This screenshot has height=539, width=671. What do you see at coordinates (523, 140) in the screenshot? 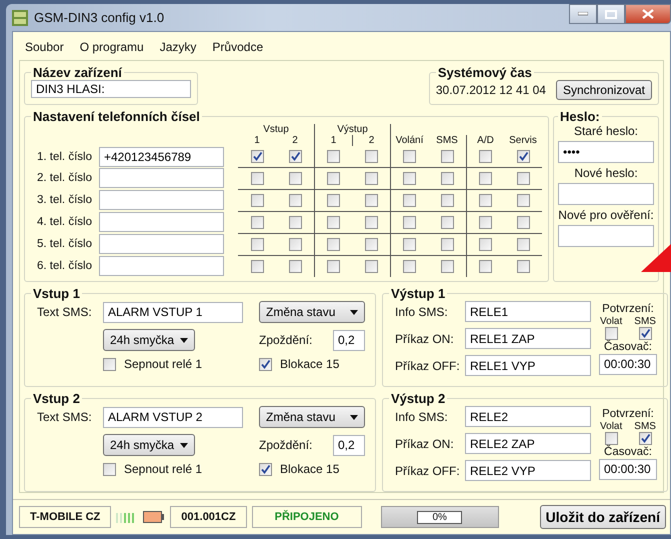
I see `column-header: Servis` at bounding box center [523, 140].